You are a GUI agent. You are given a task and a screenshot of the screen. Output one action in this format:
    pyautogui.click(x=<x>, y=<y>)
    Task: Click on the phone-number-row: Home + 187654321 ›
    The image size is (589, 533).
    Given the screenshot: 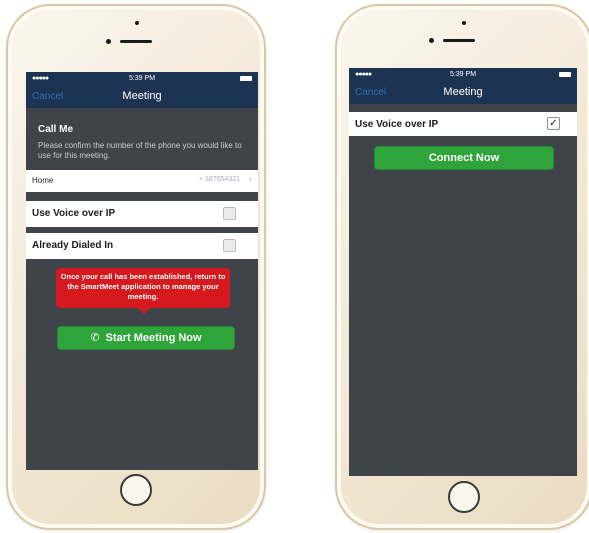 What is the action you would take?
    pyautogui.click(x=142, y=181)
    